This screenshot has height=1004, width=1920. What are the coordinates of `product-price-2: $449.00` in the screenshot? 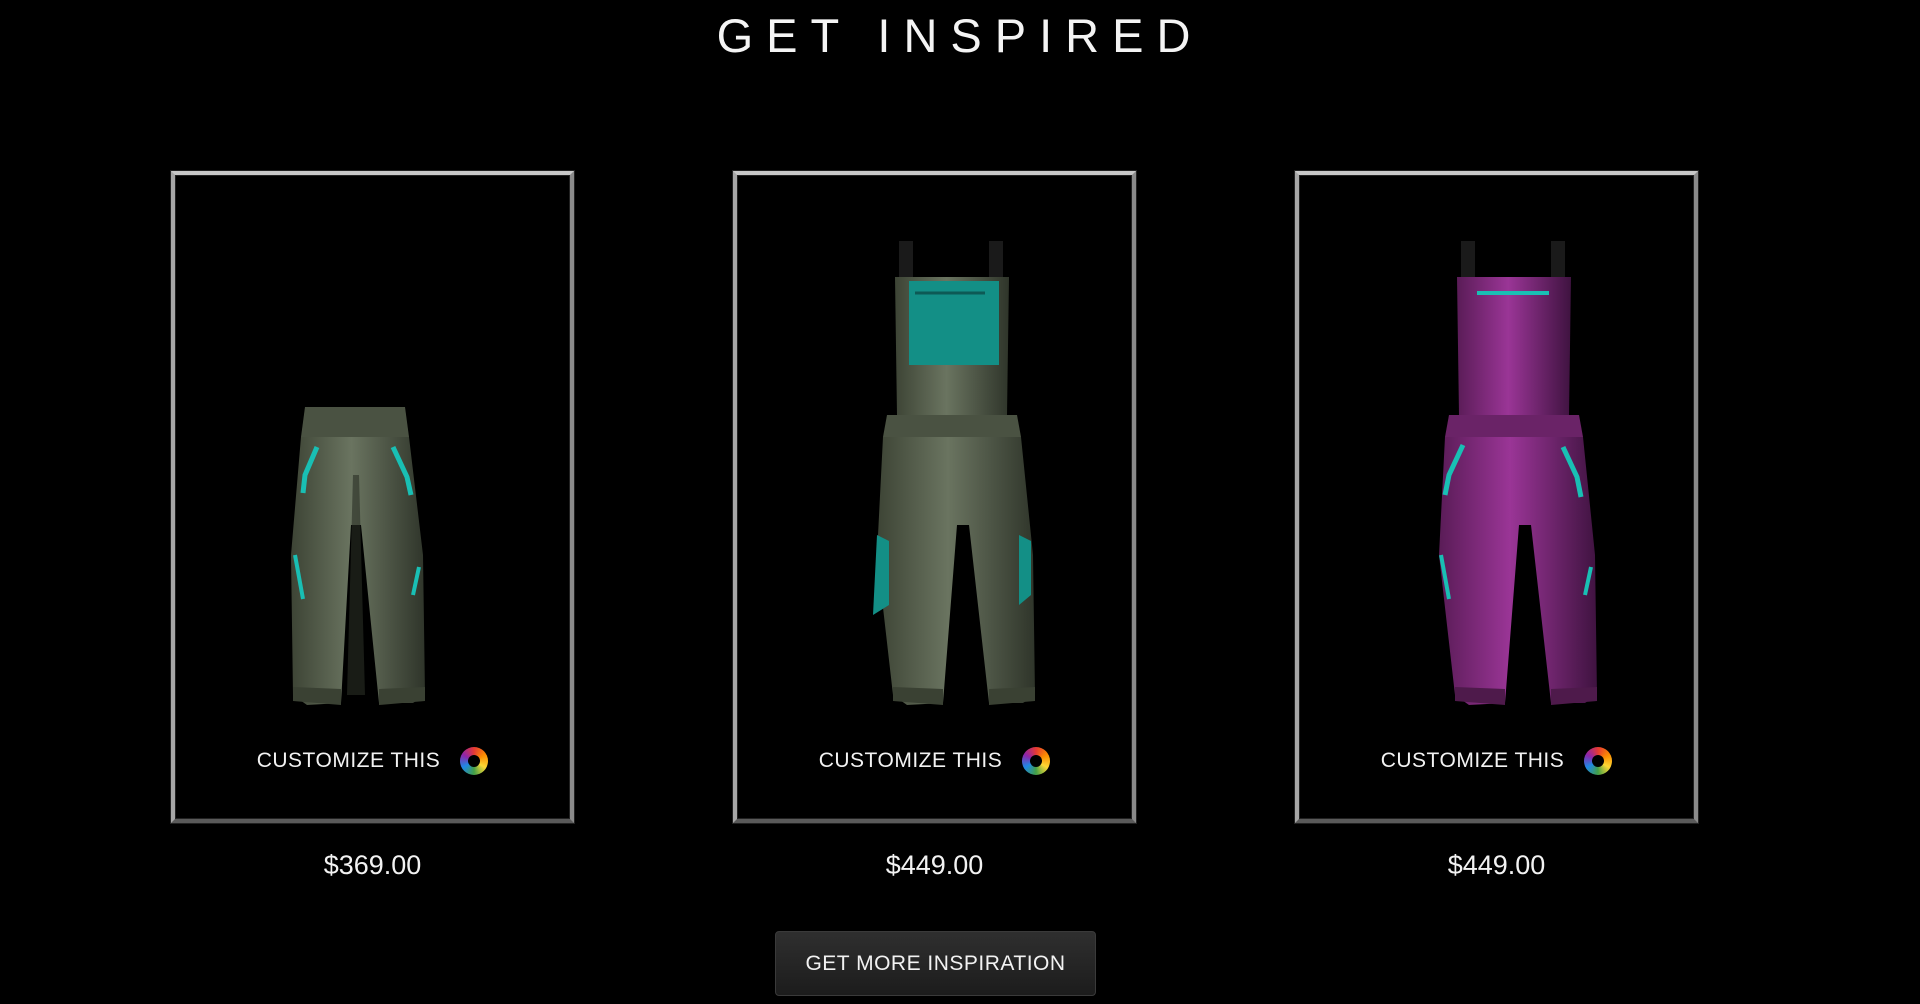 It's located at (934, 865).